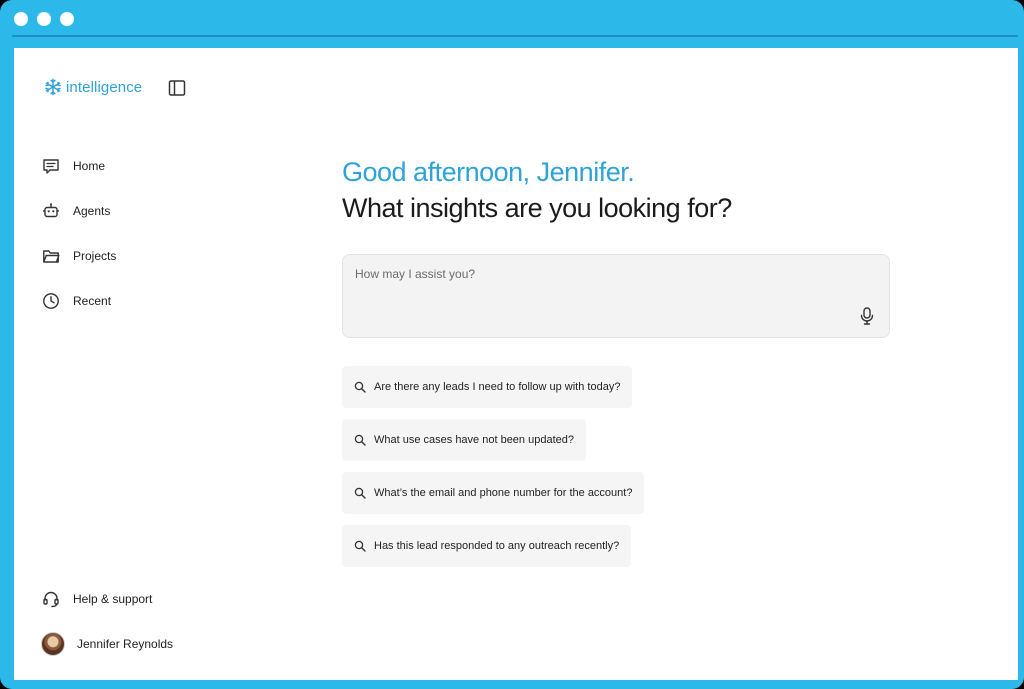 The width and height of the screenshot is (1024, 689). Describe the element at coordinates (177, 88) in the screenshot. I see `sidebar-panel-icon` at that location.